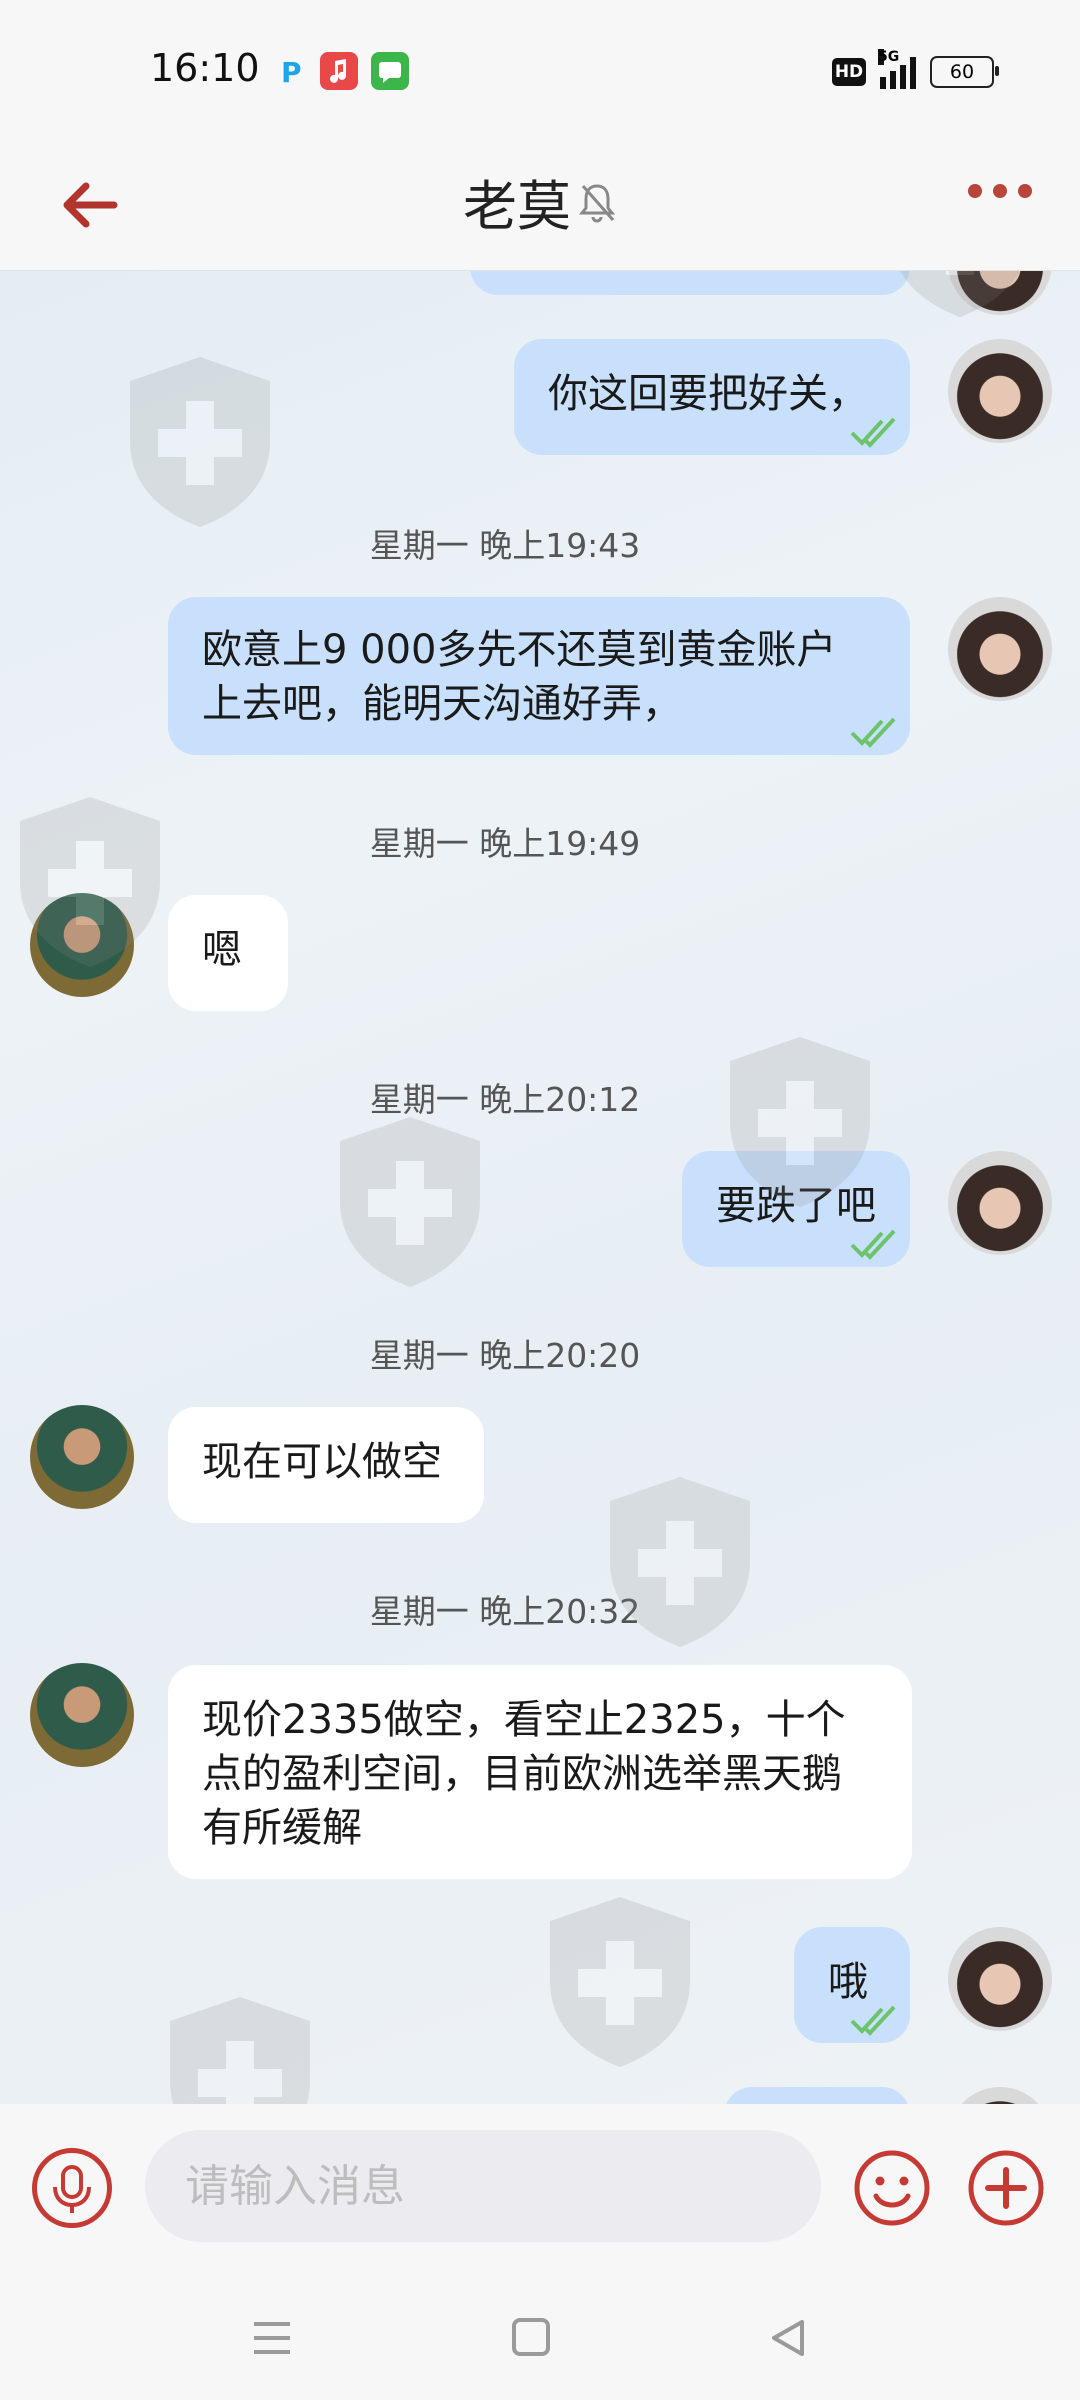  Describe the element at coordinates (205, 68) in the screenshot. I see `status-time: 16:10` at that location.